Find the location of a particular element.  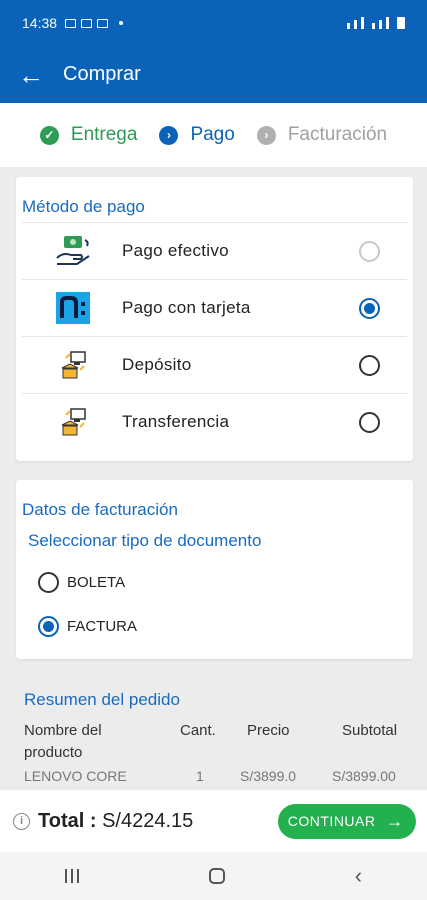

product-price-cell: S/3899.0 is located at coordinates (268, 776).